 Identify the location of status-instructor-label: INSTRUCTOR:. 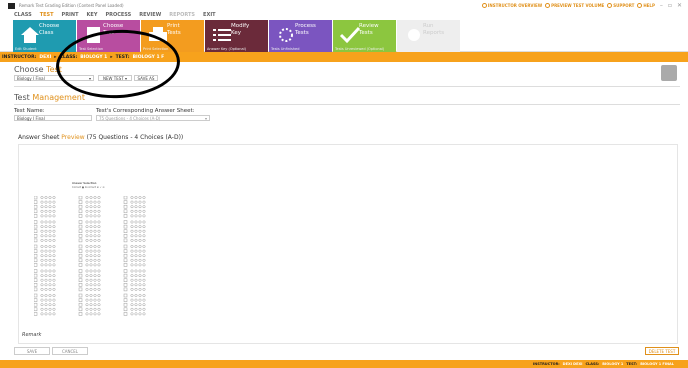
(546, 364).